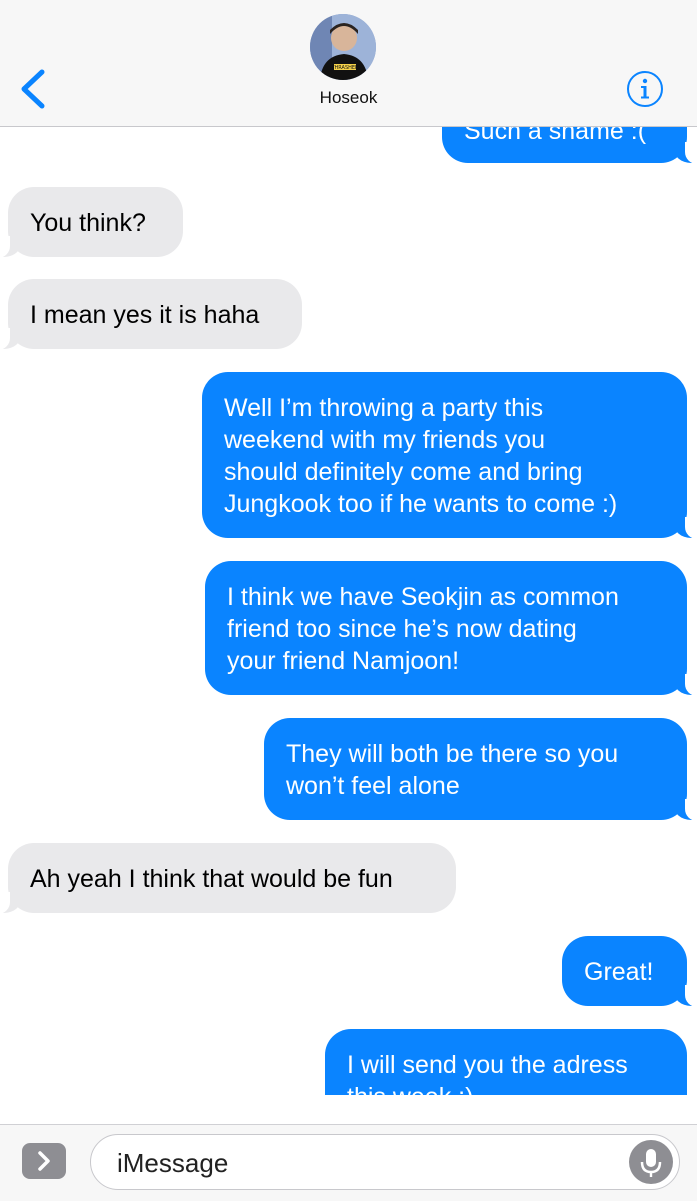 This screenshot has height=1201, width=697. I want to click on chevron-right-icon, so click(44, 1161).